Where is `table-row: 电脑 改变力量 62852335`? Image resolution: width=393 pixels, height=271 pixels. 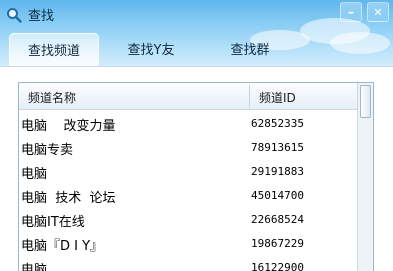
table-row: 电脑 改变力量 62852335 is located at coordinates (188, 123).